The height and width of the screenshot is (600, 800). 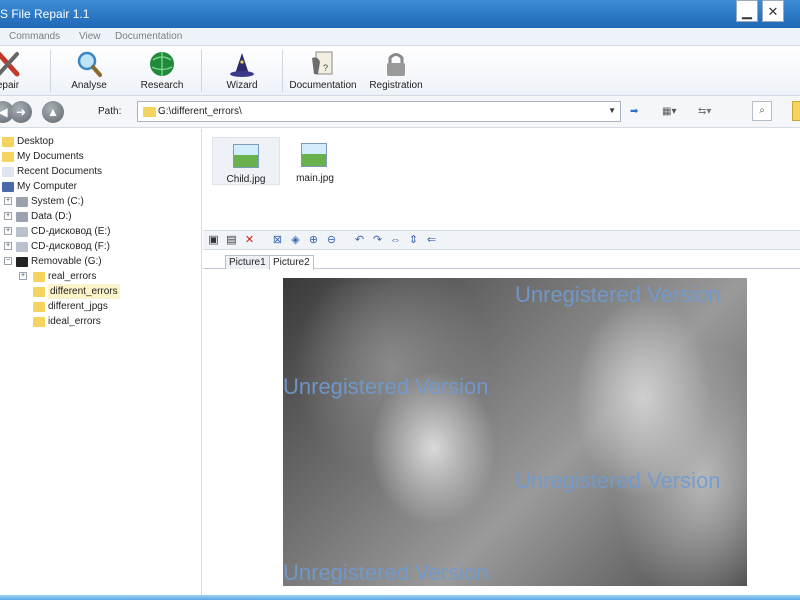 I want to click on repair-label: epair, so click(x=10, y=85).